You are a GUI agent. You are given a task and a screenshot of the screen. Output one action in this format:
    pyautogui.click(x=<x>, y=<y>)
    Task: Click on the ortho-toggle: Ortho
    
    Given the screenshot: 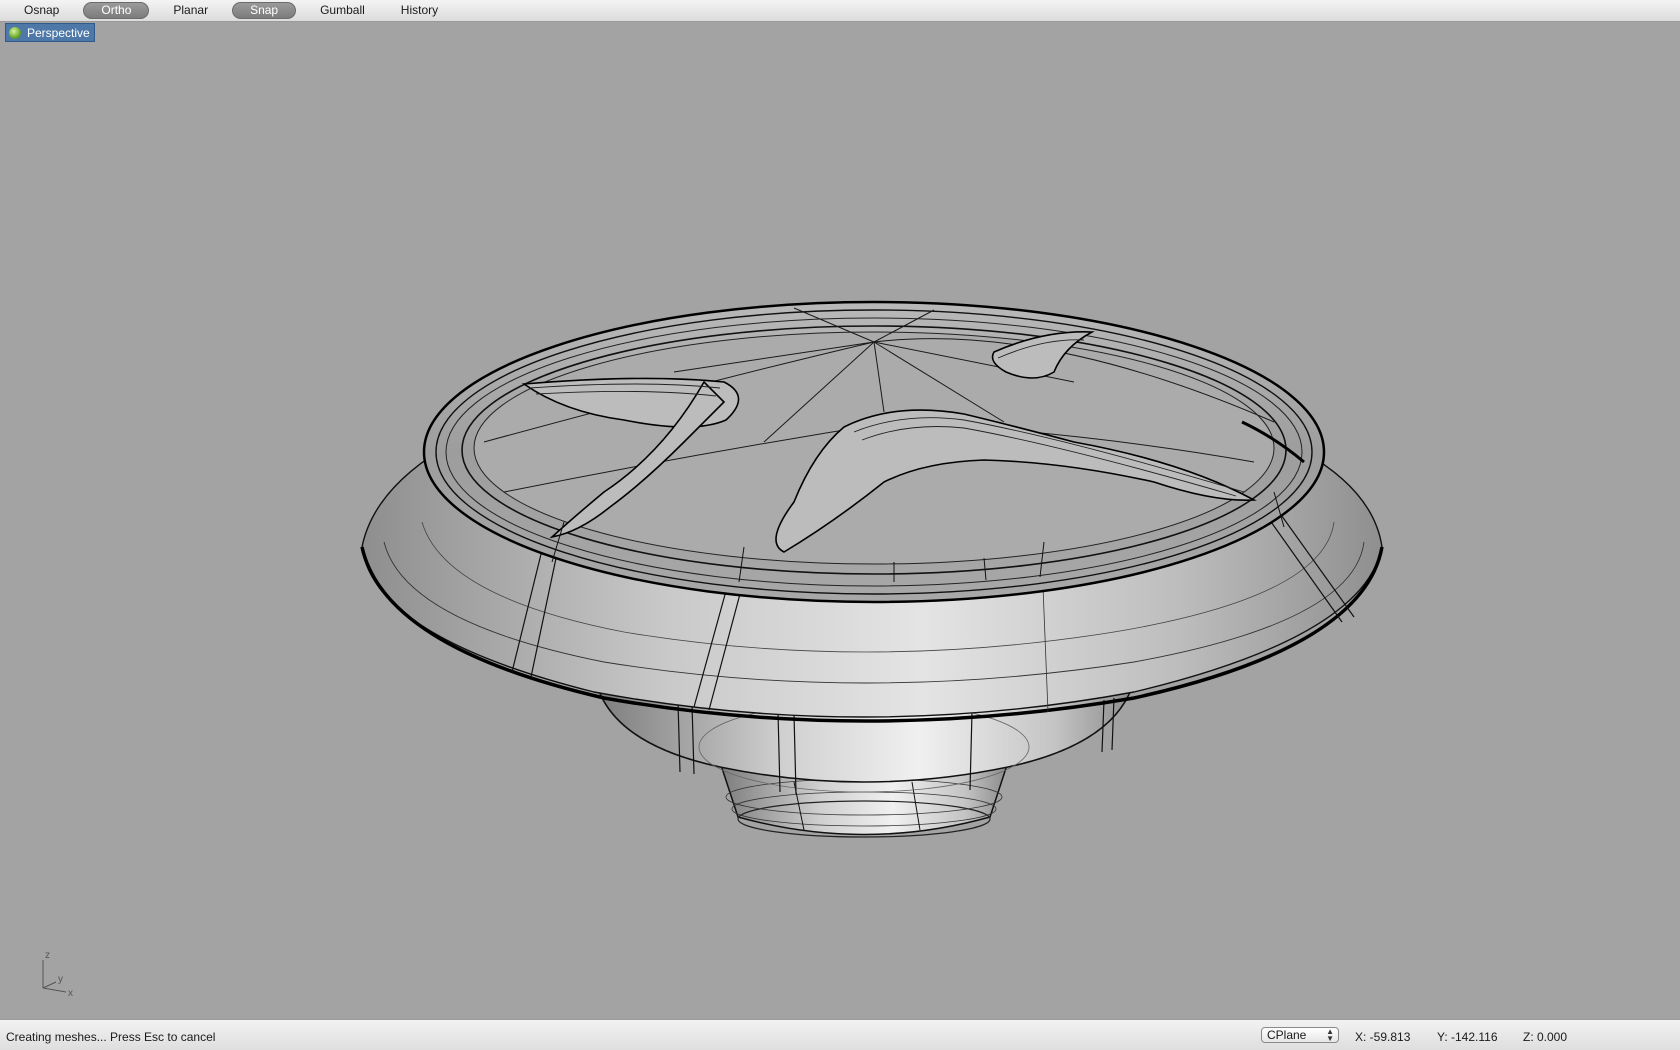 What is the action you would take?
    pyautogui.click(x=116, y=10)
    